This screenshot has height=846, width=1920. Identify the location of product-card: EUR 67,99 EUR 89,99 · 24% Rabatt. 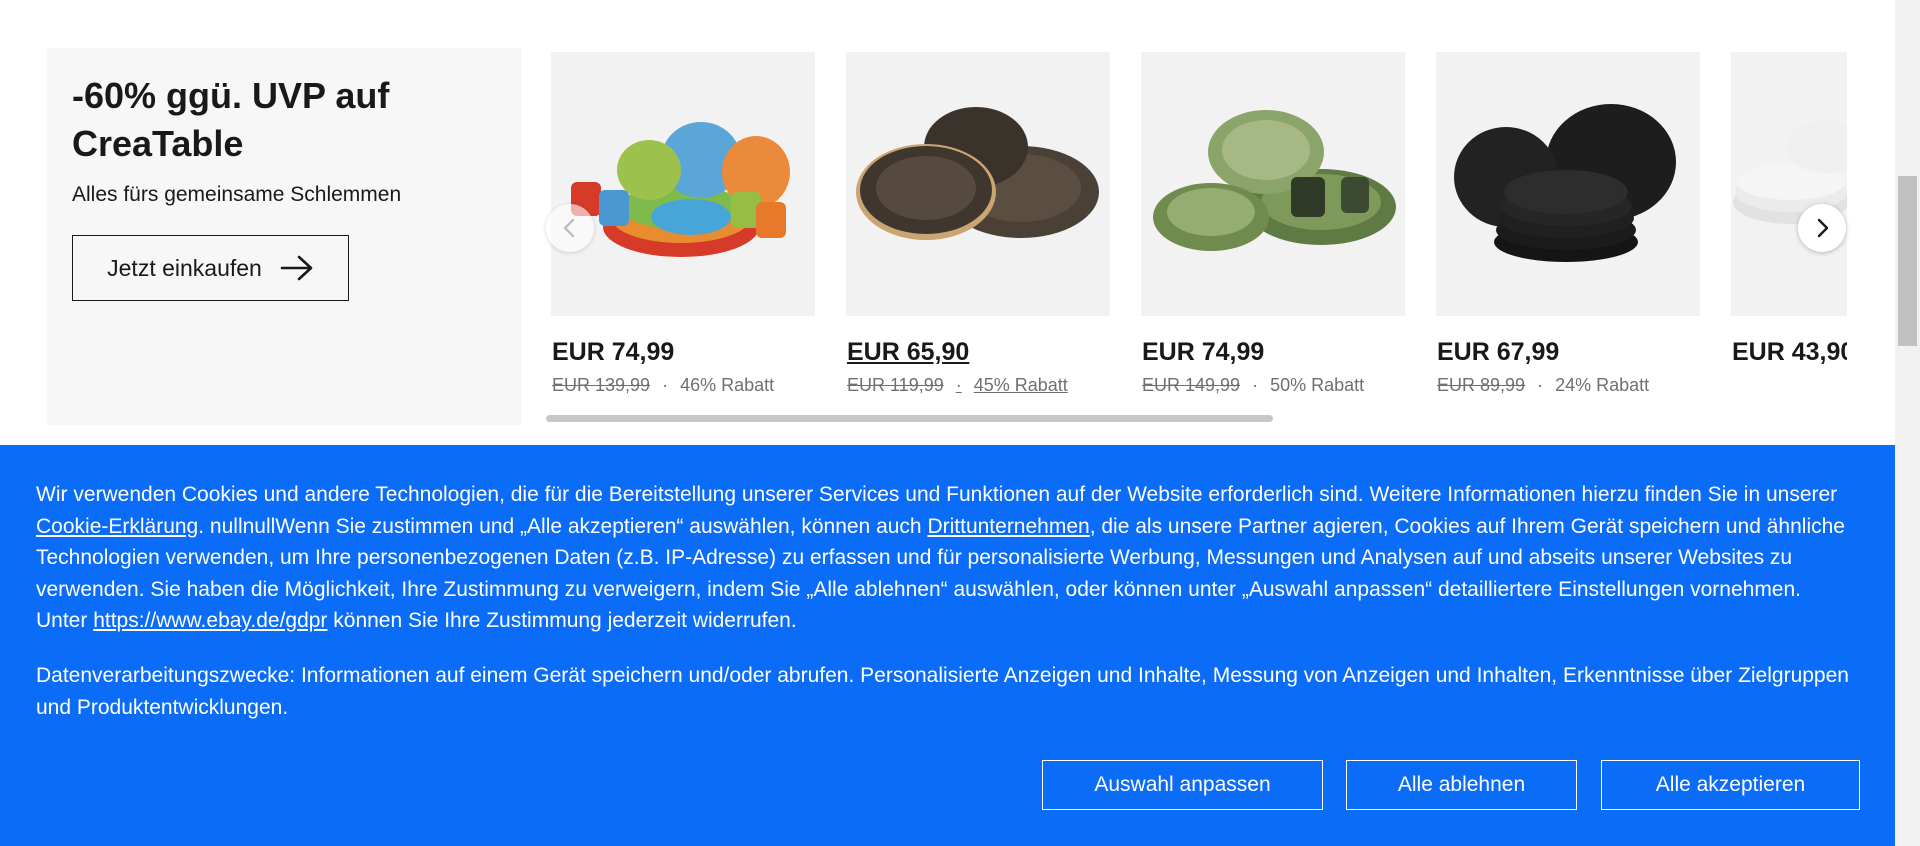
(1568, 223).